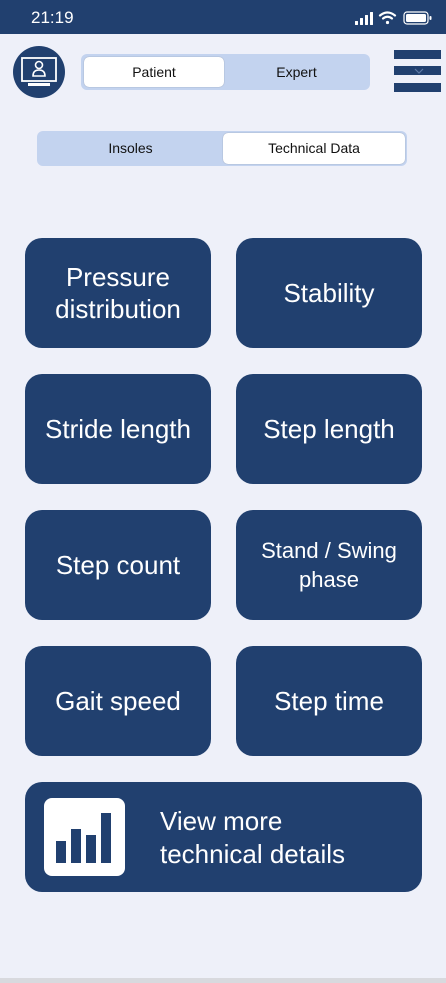 The height and width of the screenshot is (983, 446). Describe the element at coordinates (329, 701) in the screenshot. I see `step-time-button: Step time` at that location.